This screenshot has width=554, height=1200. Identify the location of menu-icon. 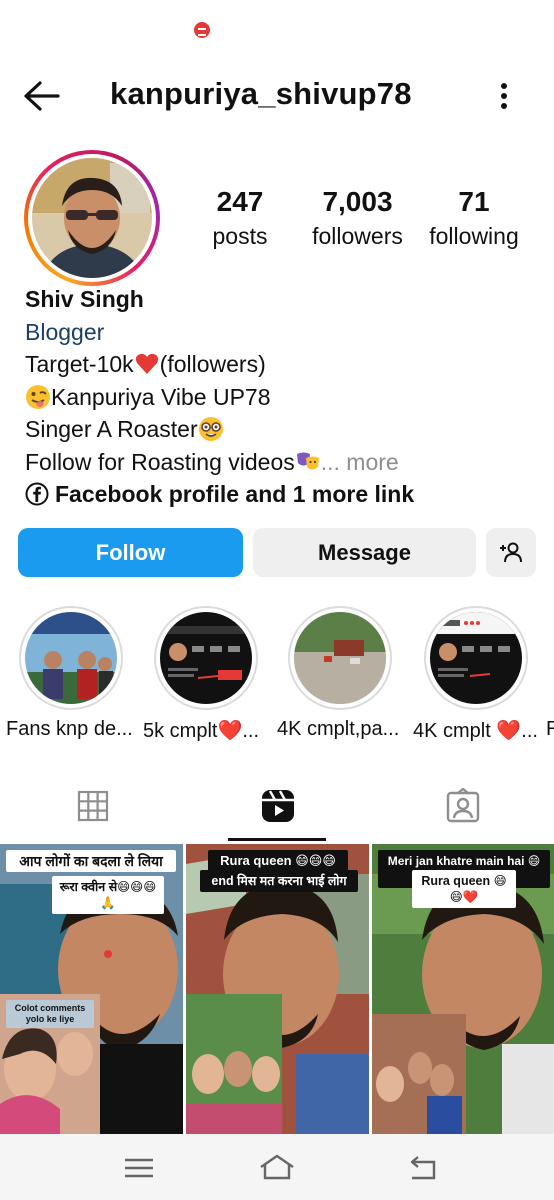
(139, 1168).